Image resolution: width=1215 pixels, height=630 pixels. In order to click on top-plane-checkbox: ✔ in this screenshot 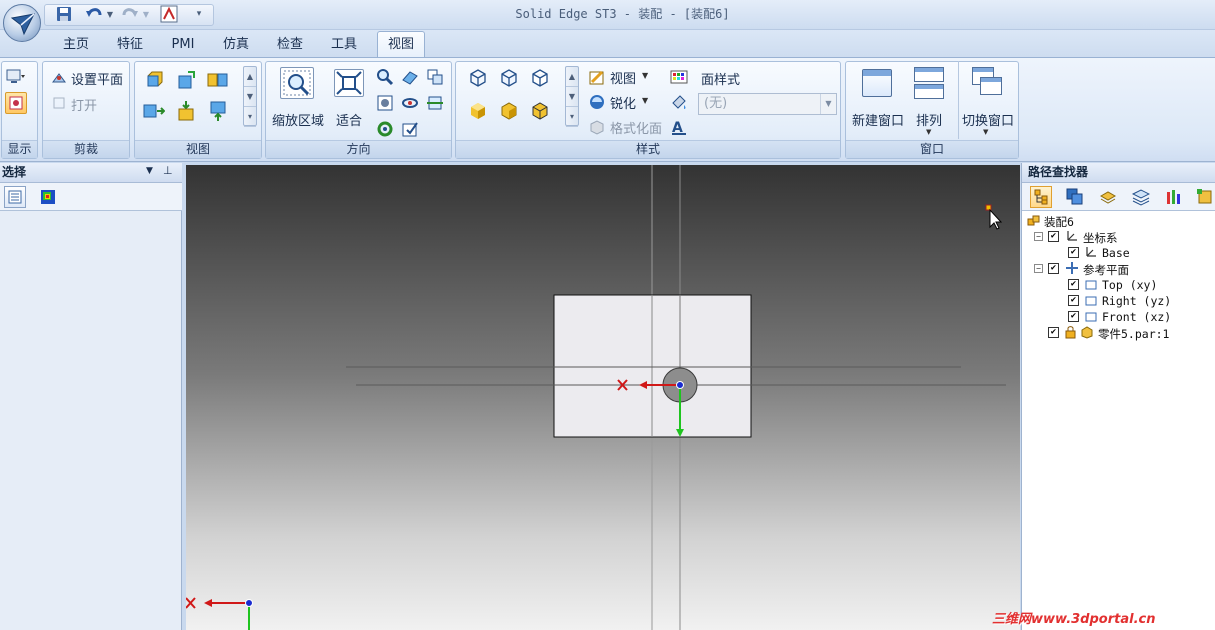, I will do `click(1073, 284)`.